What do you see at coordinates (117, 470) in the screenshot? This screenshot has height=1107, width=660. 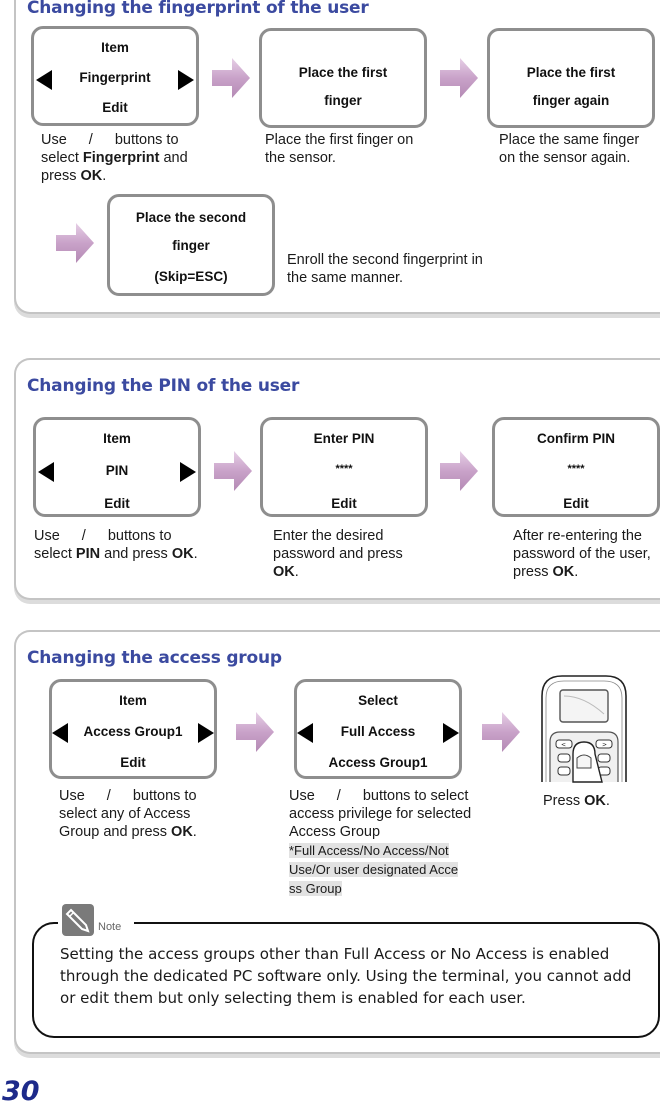 I see `lcd-line-middle: PIN` at bounding box center [117, 470].